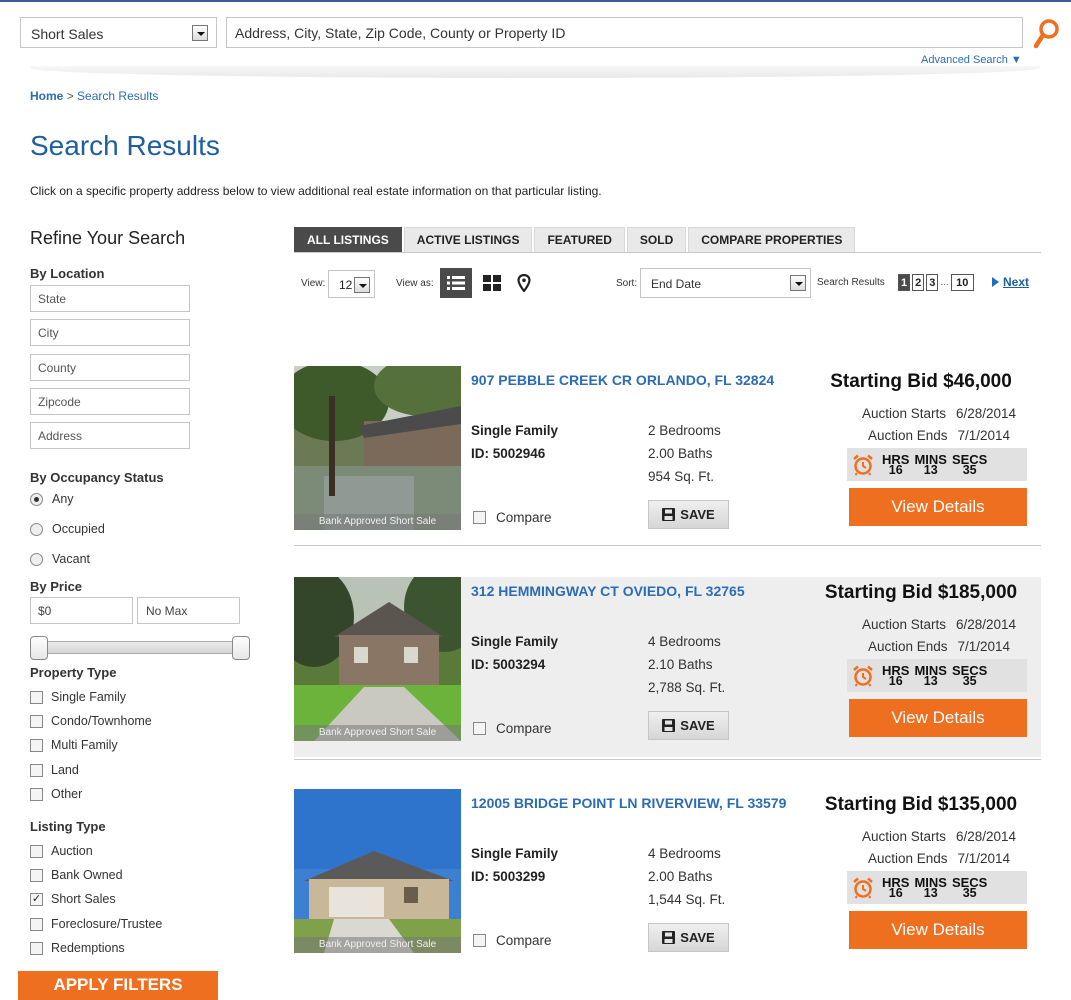  Describe the element at coordinates (863, 676) in the screenshot. I see `alarm-clock-icon` at that location.